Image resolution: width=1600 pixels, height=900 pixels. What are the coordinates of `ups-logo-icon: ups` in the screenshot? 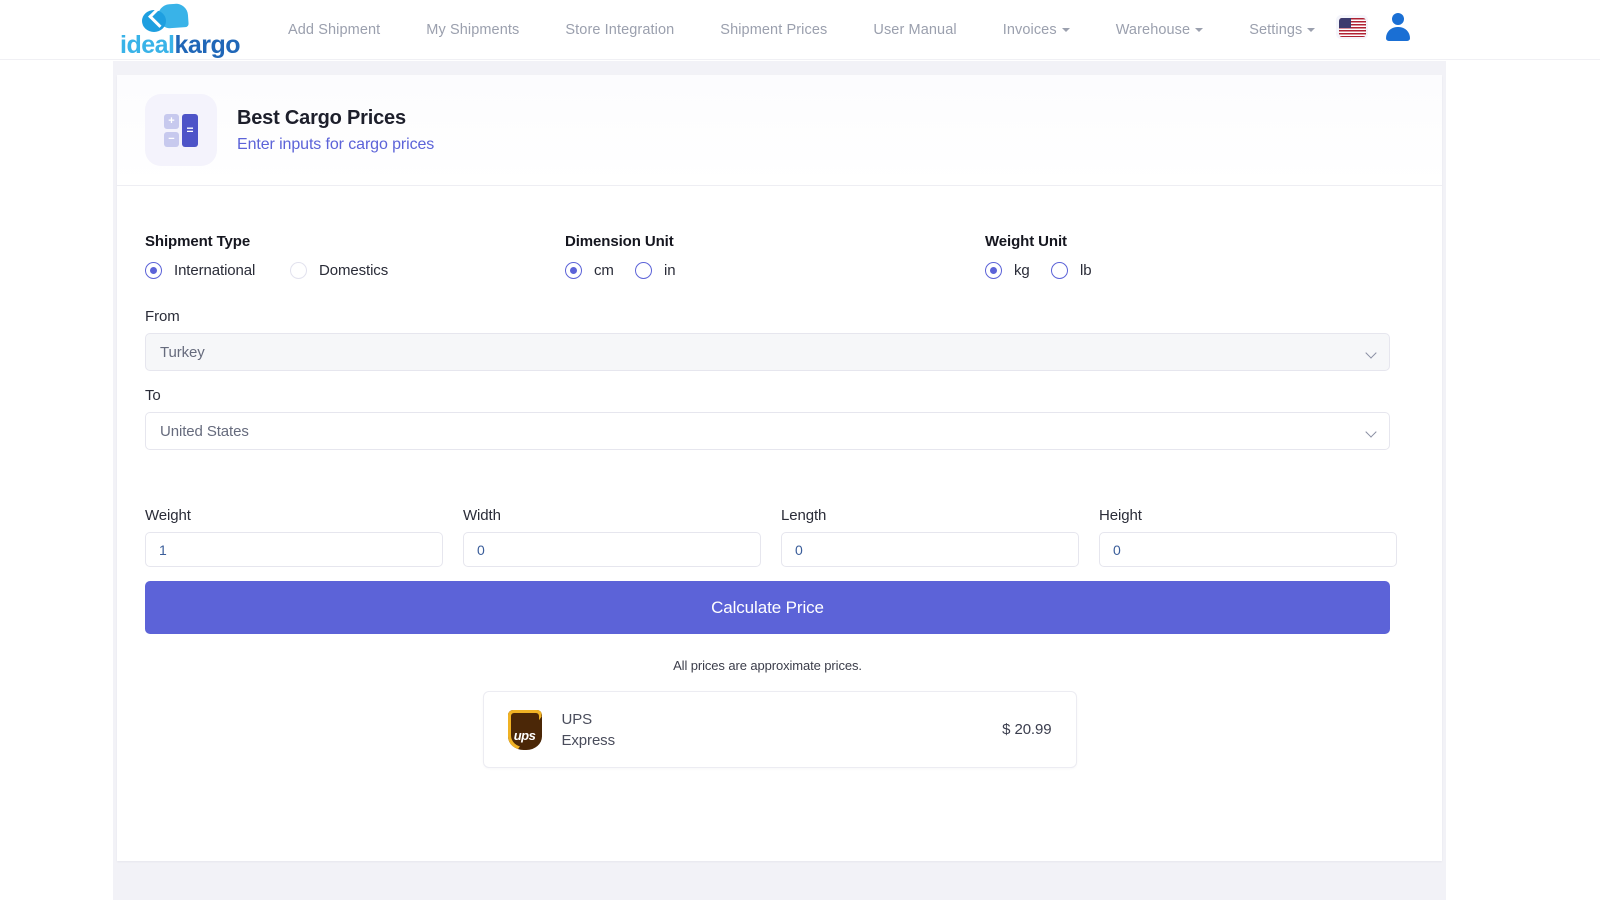 It's located at (524, 729).